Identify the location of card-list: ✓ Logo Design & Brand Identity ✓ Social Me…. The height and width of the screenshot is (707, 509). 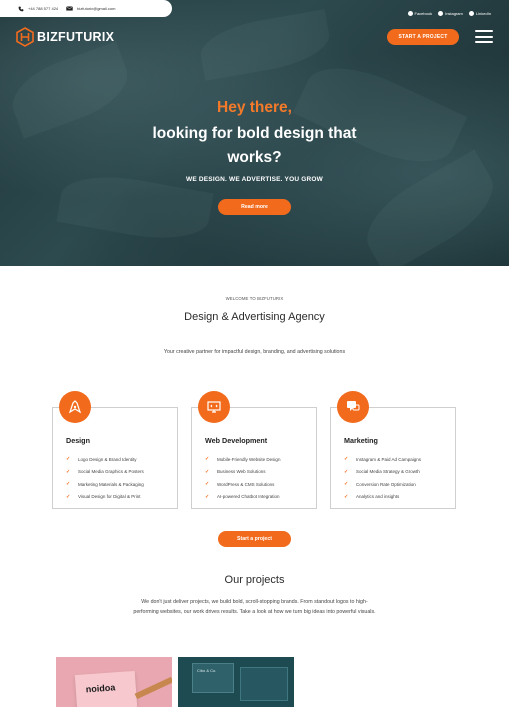
(105, 478).